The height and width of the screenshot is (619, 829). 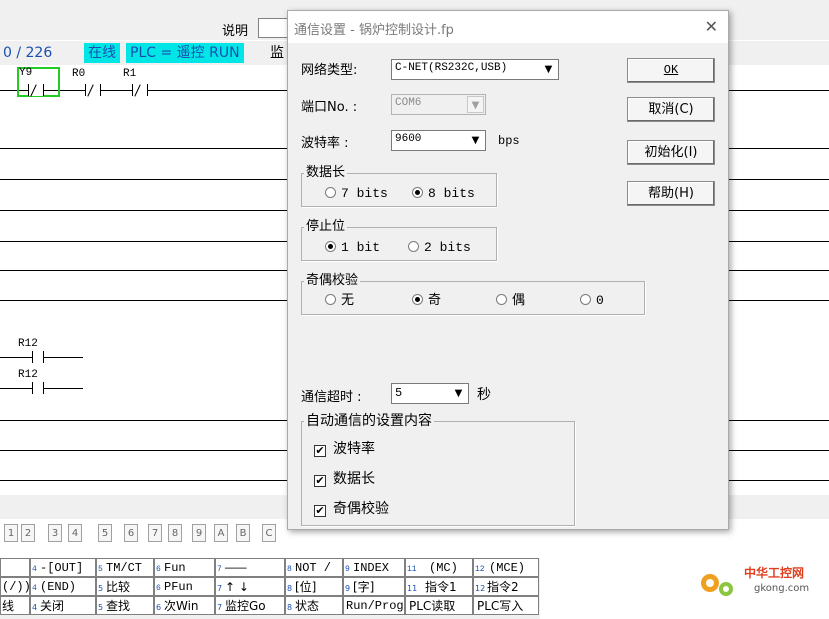 I want to click on fkey: 11 (MC), so click(x=439, y=567).